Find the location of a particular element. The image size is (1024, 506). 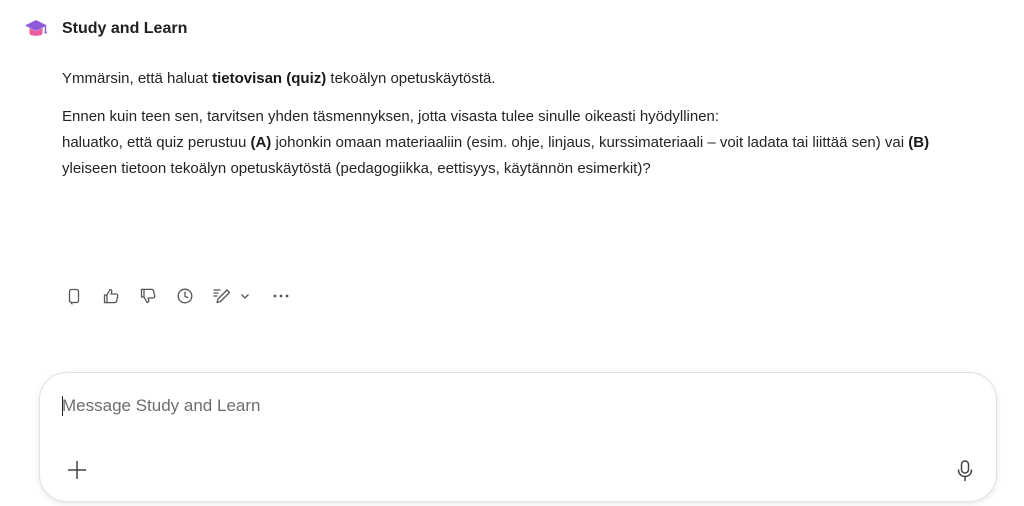

text-caret is located at coordinates (62, 406).